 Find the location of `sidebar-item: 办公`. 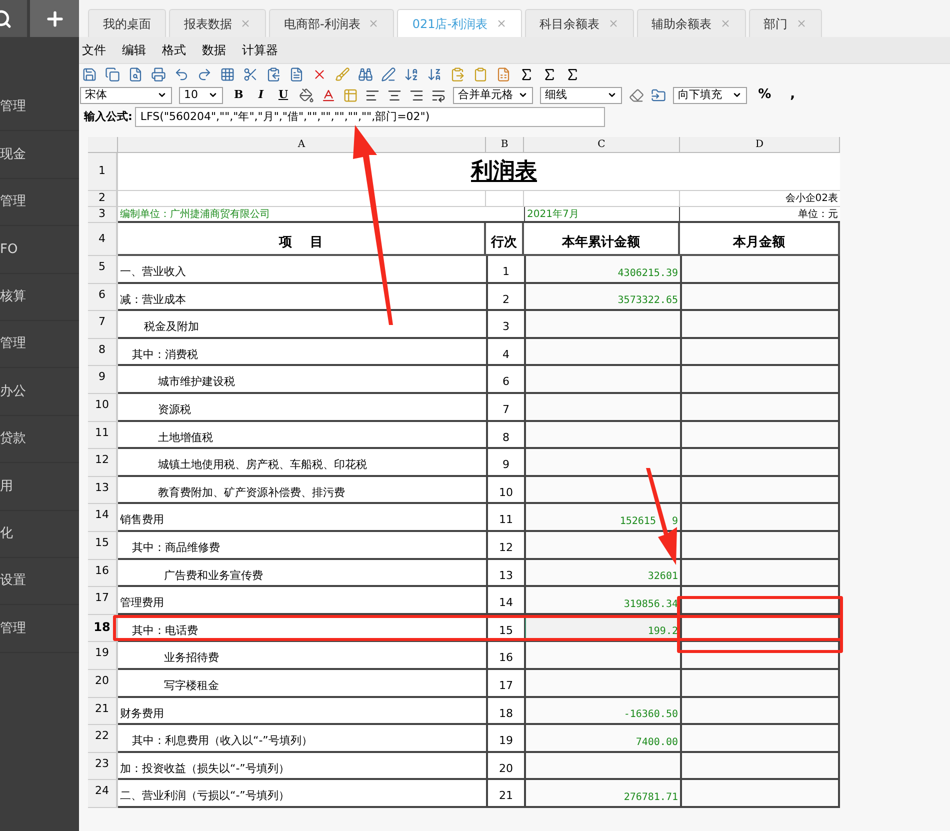

sidebar-item: 办公 is located at coordinates (39, 392).